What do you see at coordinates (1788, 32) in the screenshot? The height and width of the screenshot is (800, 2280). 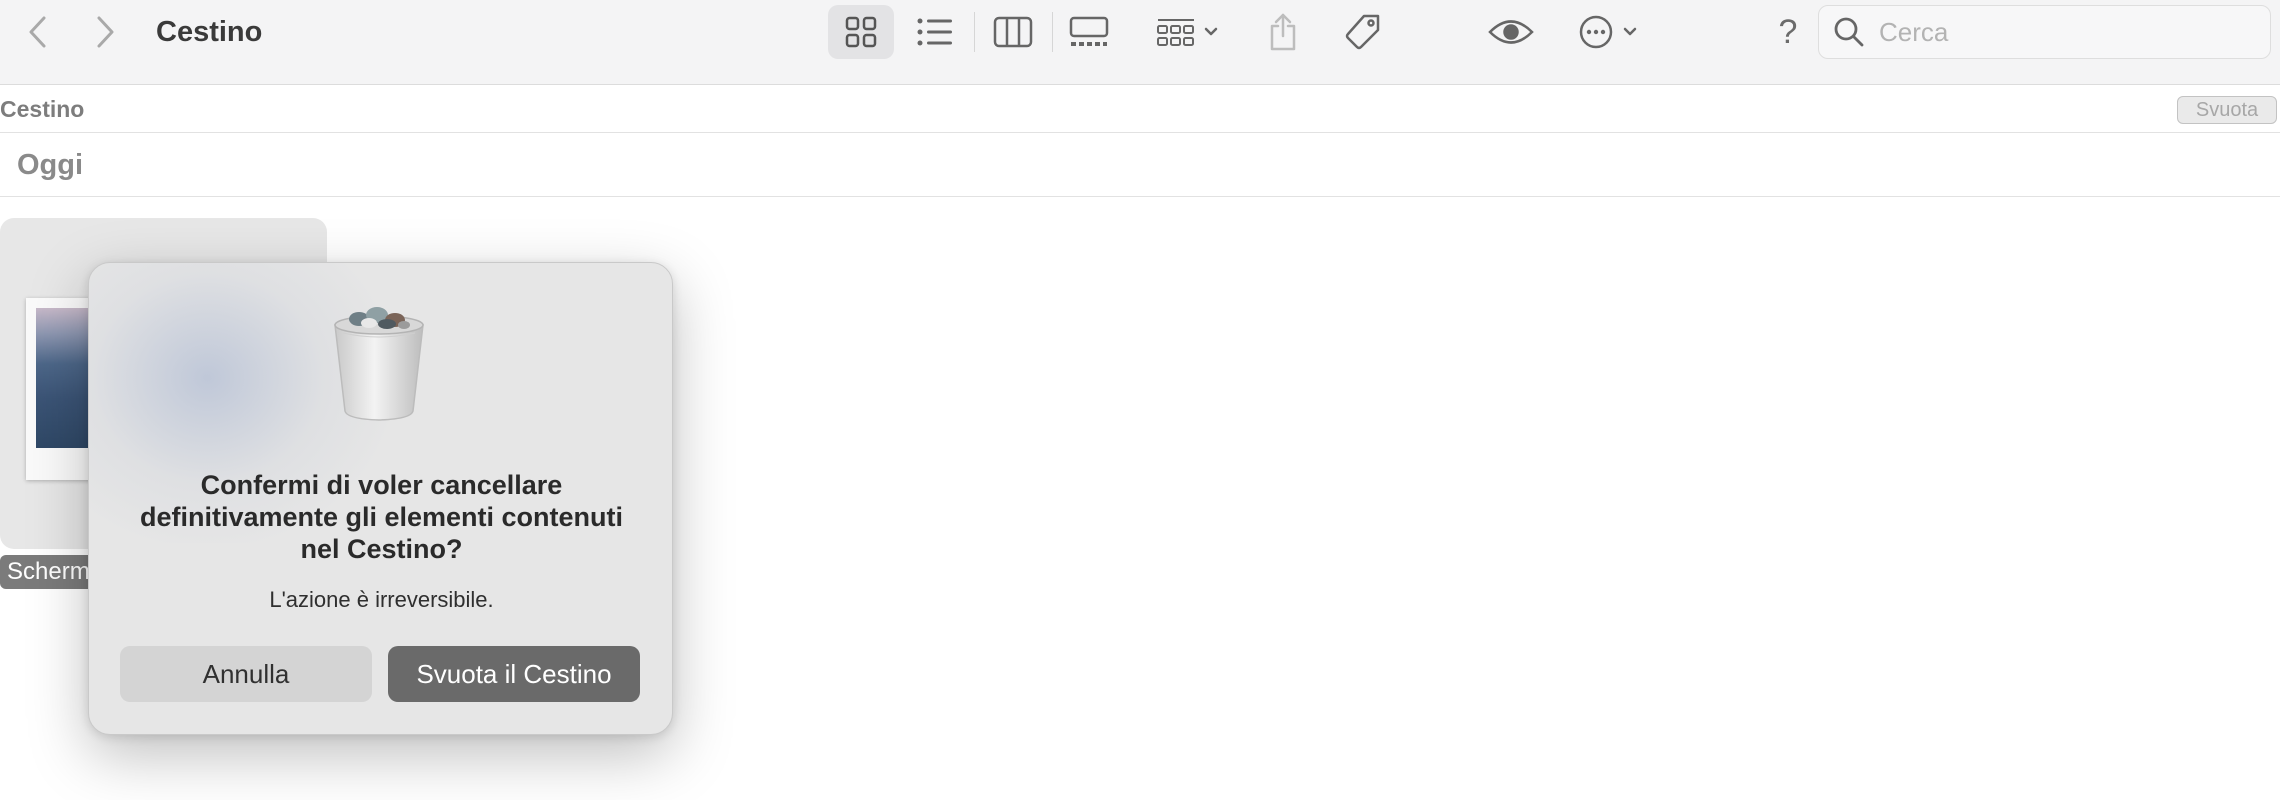 I see `help-icon: ?` at bounding box center [1788, 32].